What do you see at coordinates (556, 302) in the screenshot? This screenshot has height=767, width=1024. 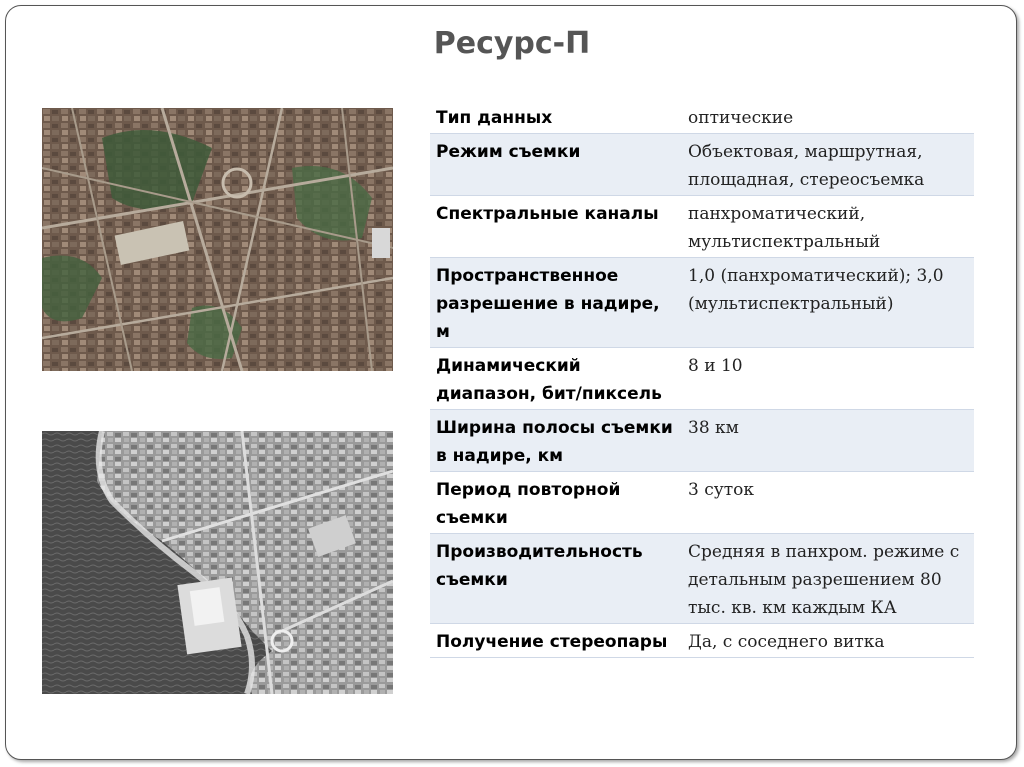 I see `row-label: Пространственное разрешение в надире, м` at bounding box center [556, 302].